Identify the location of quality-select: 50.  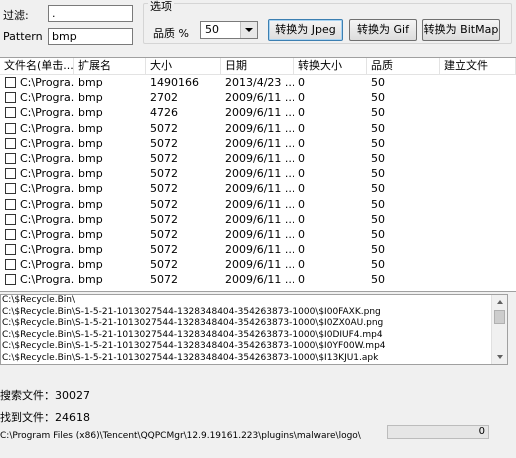
(229, 30).